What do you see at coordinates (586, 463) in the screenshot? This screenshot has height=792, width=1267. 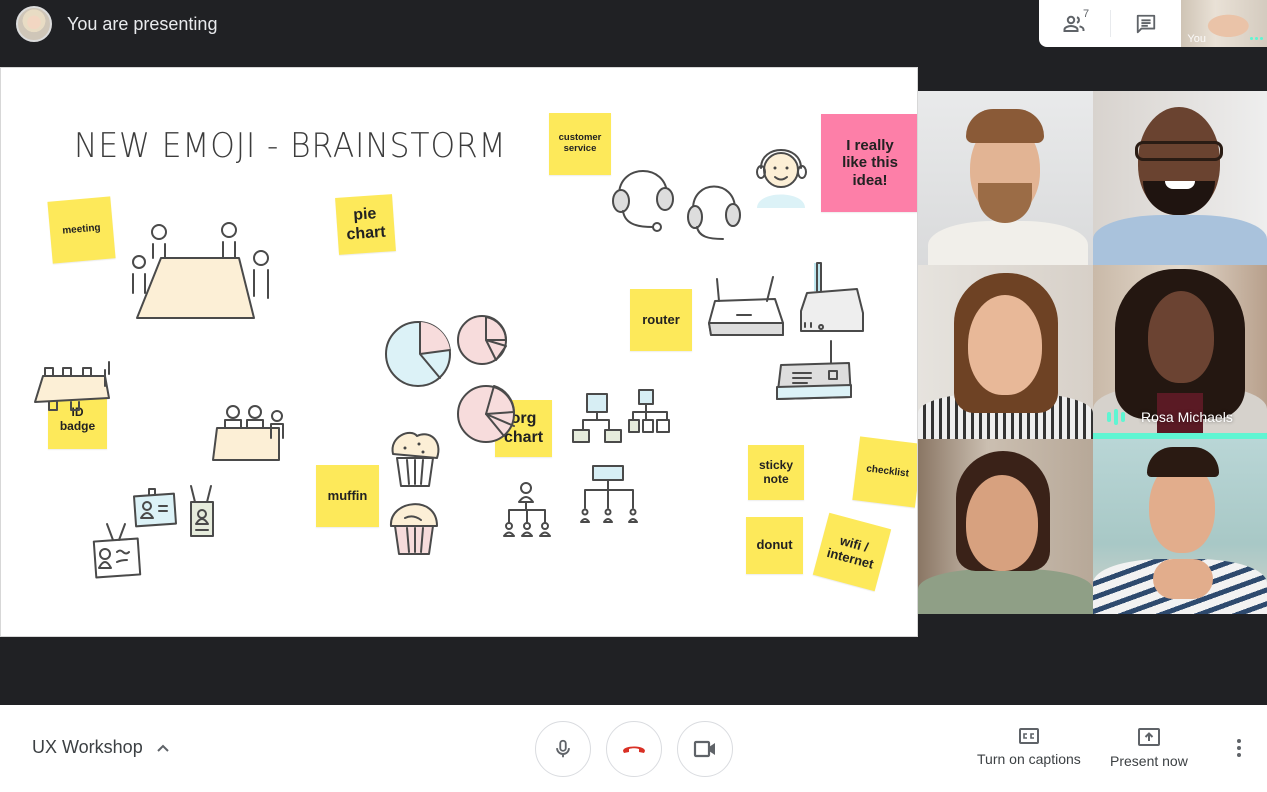 I see `org-chart-drawings` at bounding box center [586, 463].